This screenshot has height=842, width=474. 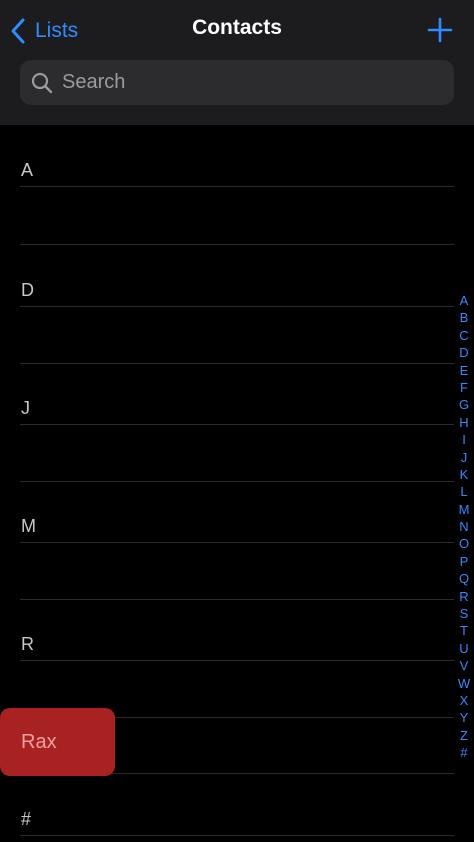 I want to click on index-letter: Z, so click(x=464, y=735).